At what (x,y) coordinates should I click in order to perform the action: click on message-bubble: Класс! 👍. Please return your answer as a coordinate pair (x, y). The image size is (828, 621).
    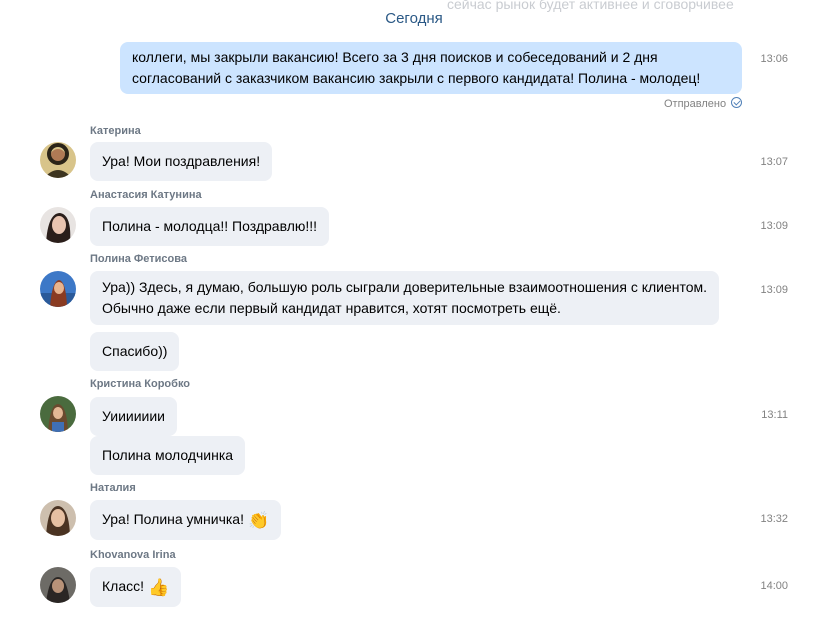
    Looking at the image, I should click on (136, 587).